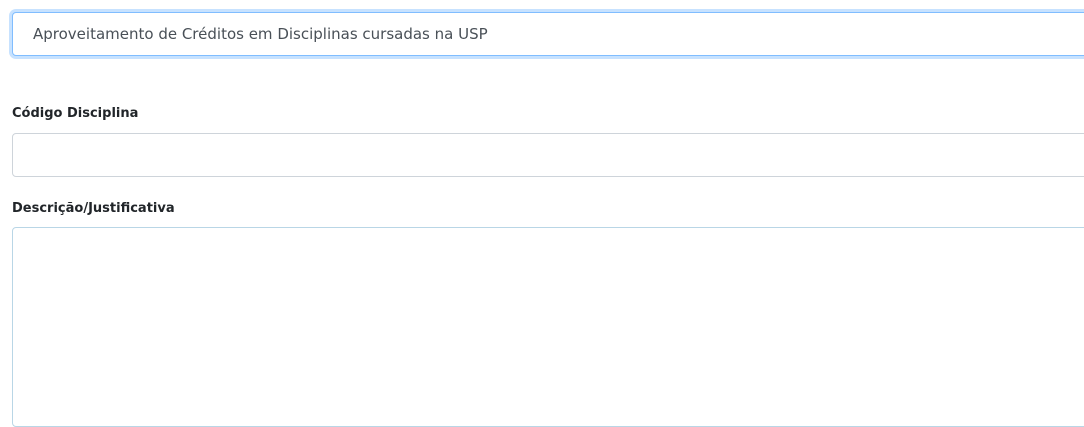  I want to click on descricao-justificativa-label: Descrição/Justificativa, so click(93, 208).